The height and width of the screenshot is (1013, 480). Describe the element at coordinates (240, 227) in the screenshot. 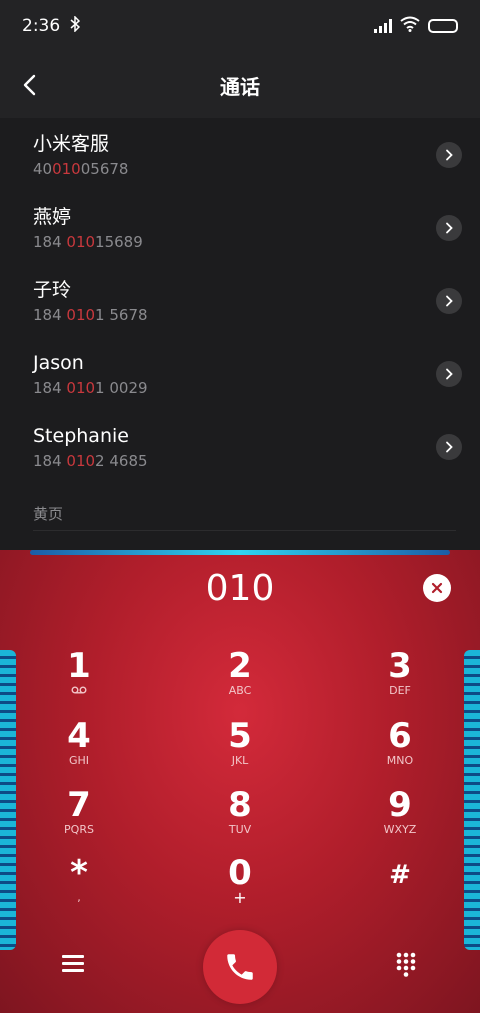

I see `contact-result-row: 燕婷 184 01015689` at that location.